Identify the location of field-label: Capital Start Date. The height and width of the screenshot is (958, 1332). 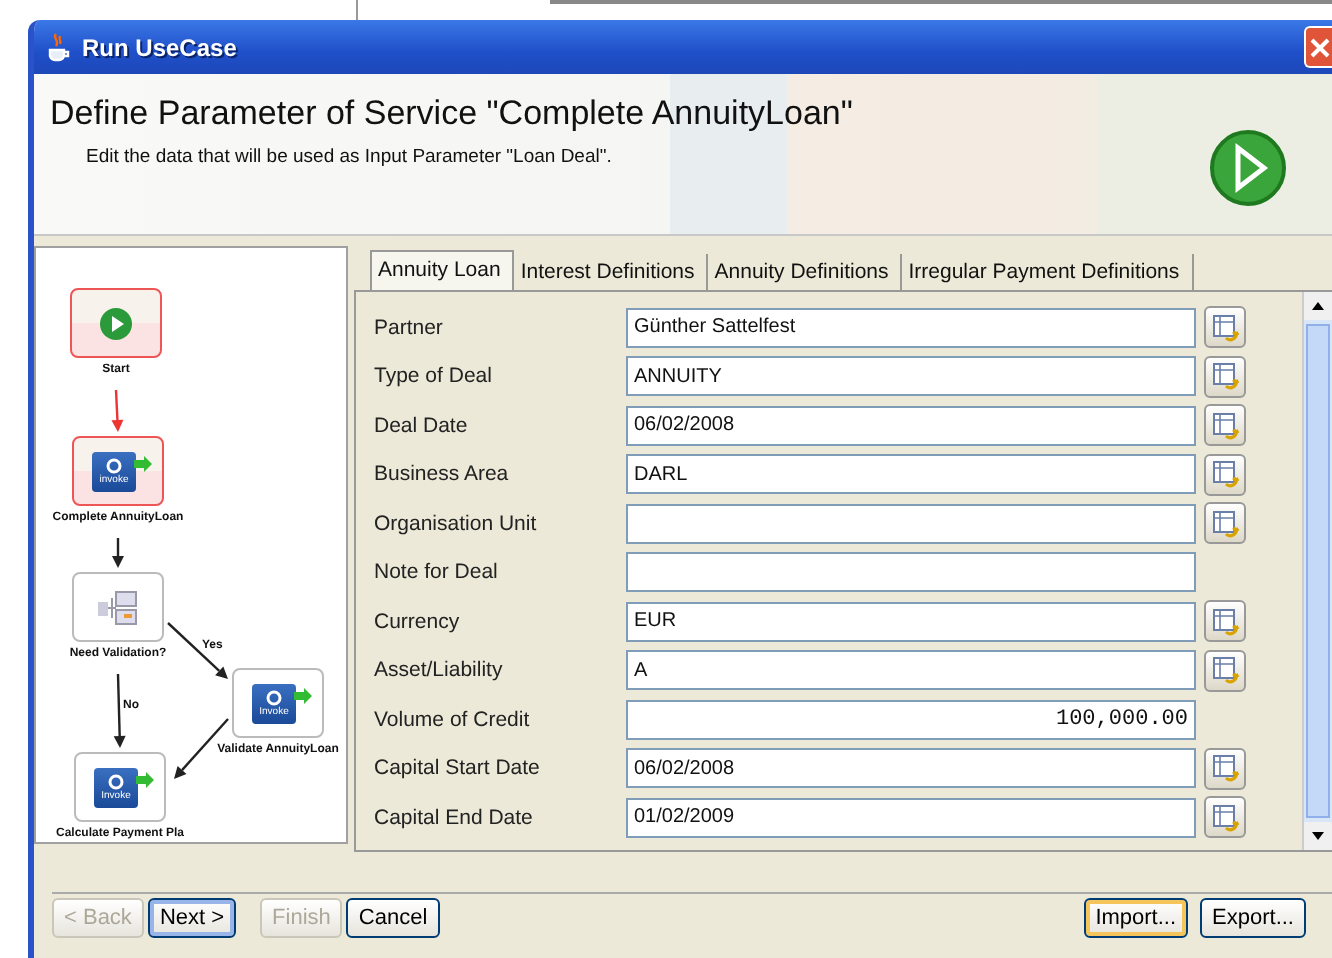
(458, 768).